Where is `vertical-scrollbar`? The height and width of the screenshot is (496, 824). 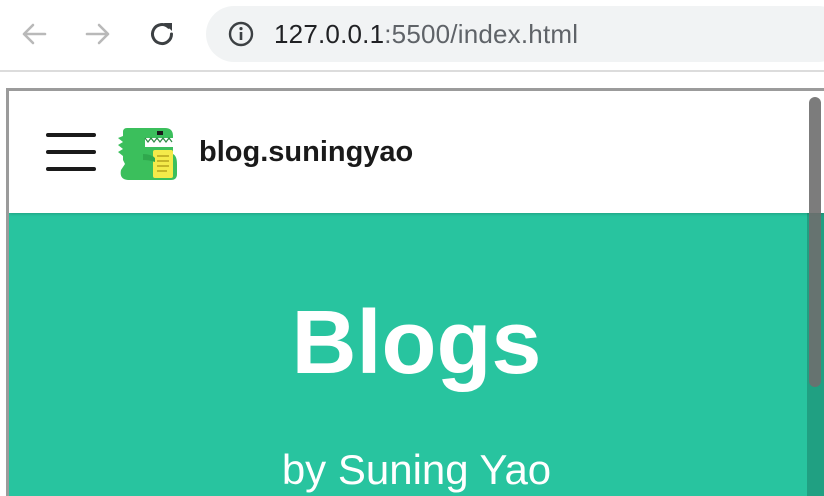 vertical-scrollbar is located at coordinates (815, 293).